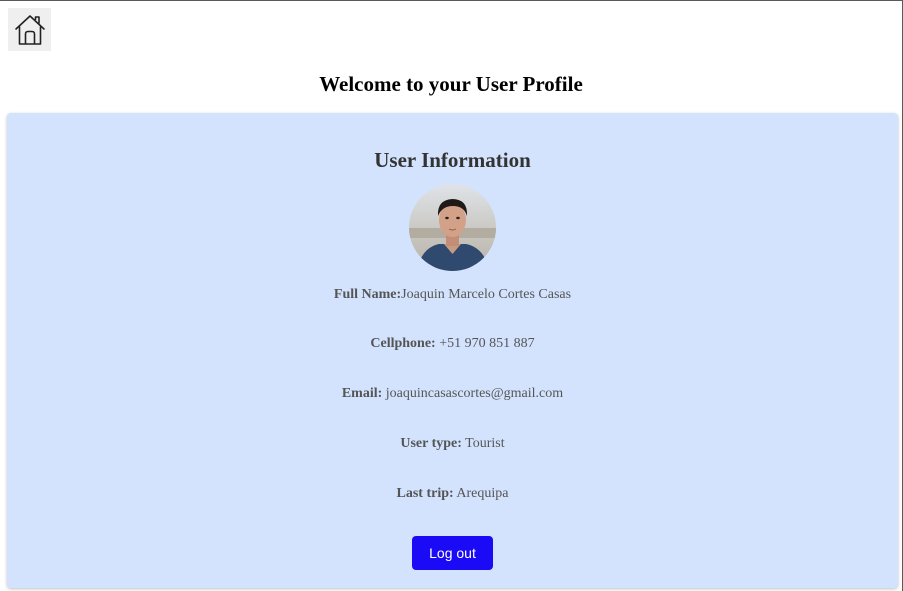 This screenshot has width=903, height=591. Describe the element at coordinates (367, 294) in the screenshot. I see `full-name-label: Full Name:` at that location.